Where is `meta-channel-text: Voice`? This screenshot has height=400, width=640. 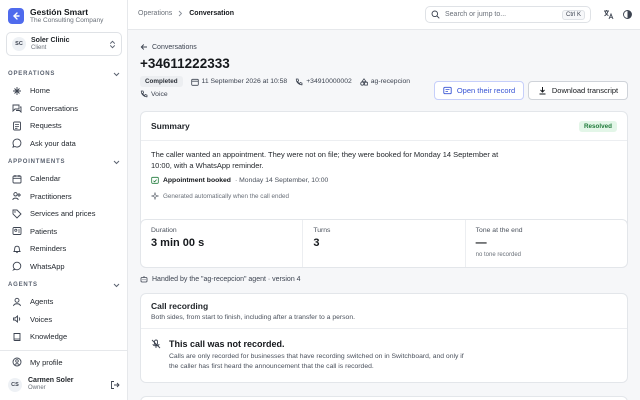
meta-channel-text: Voice is located at coordinates (159, 94).